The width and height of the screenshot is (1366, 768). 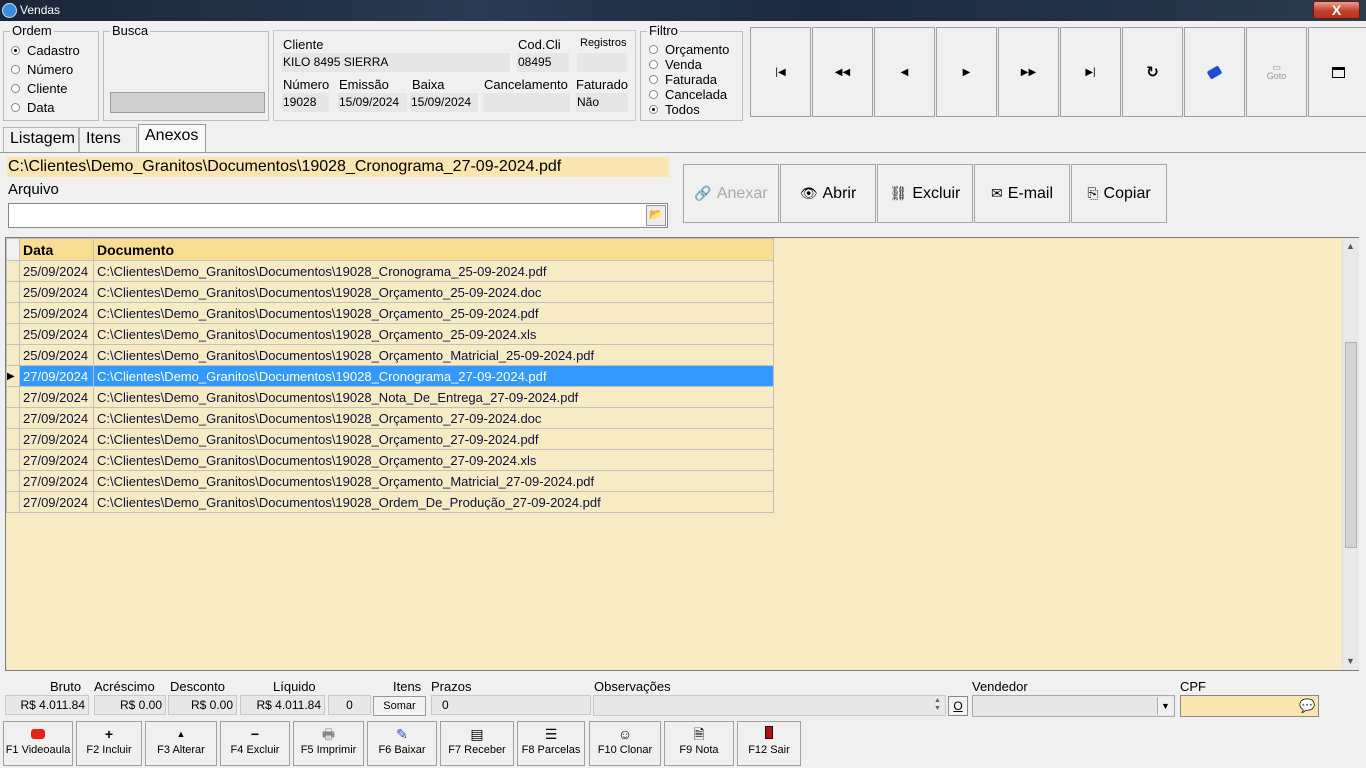 I want to click on f12-sair-button: F12 Sair, so click(x=769, y=743).